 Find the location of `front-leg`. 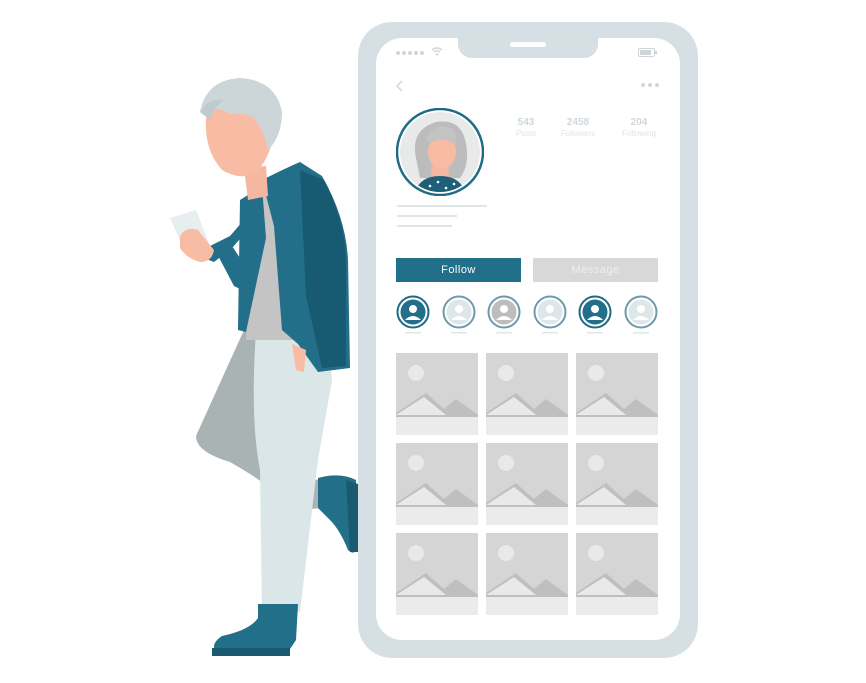

front-leg is located at coordinates (292, 471).